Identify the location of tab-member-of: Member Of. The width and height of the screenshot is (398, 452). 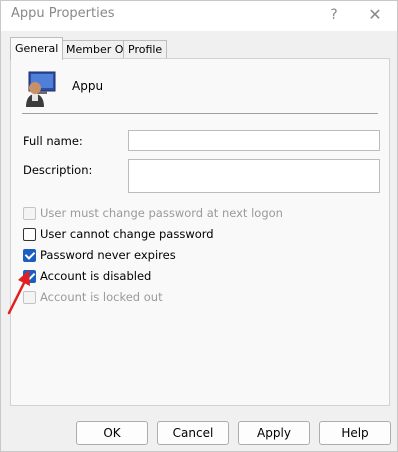
(97, 50).